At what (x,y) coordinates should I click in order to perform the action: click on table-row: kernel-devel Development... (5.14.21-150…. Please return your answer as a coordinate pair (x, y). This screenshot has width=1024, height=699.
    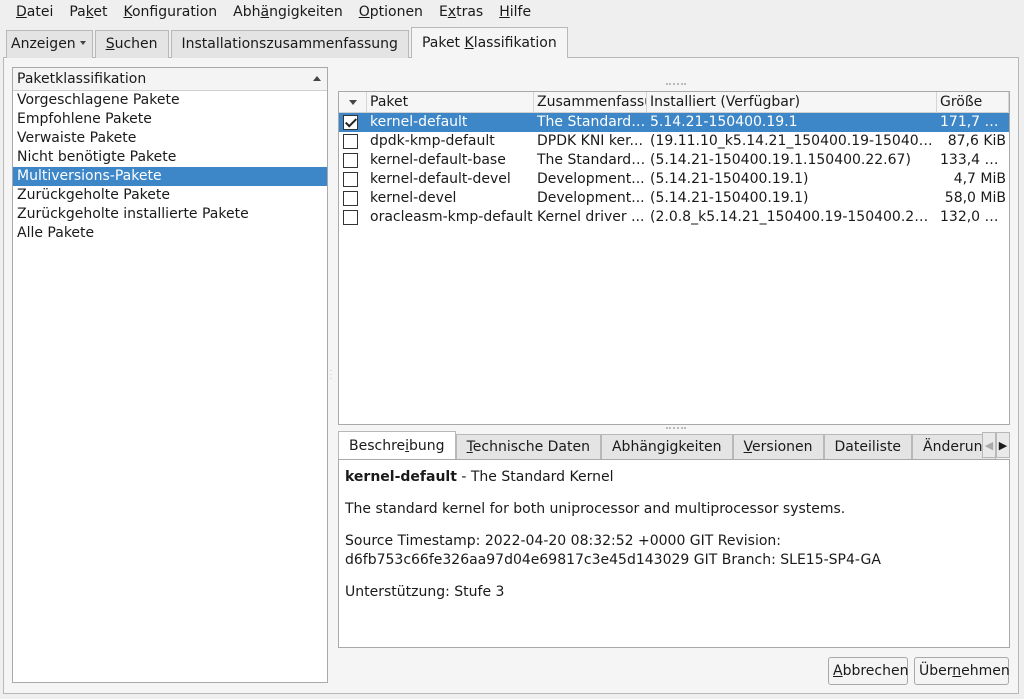
    Looking at the image, I should click on (674, 198).